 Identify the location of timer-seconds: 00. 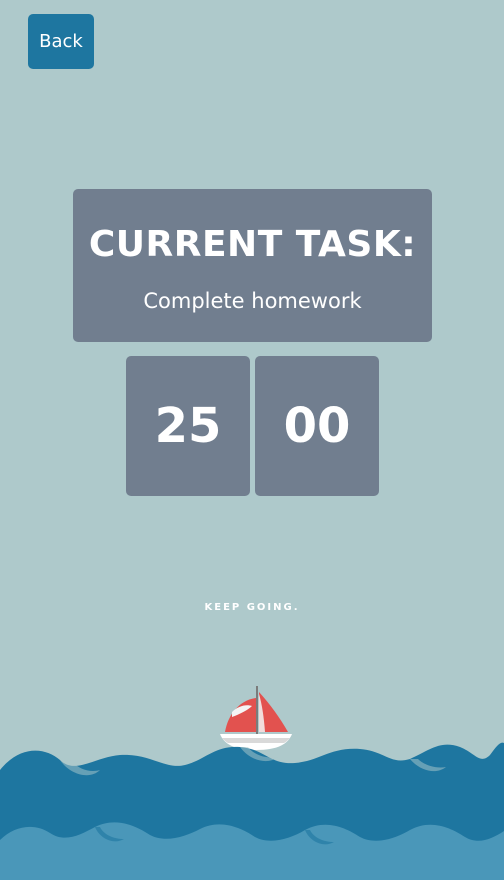
(317, 426).